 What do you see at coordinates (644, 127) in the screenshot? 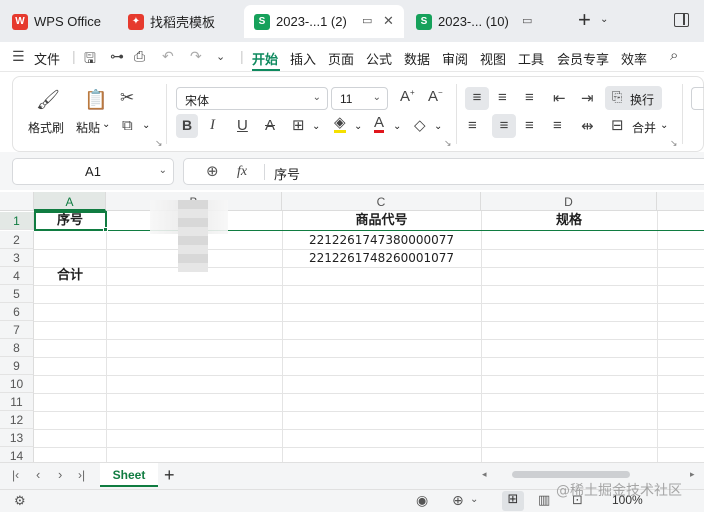
I see `merge-label: 合并` at bounding box center [644, 127].